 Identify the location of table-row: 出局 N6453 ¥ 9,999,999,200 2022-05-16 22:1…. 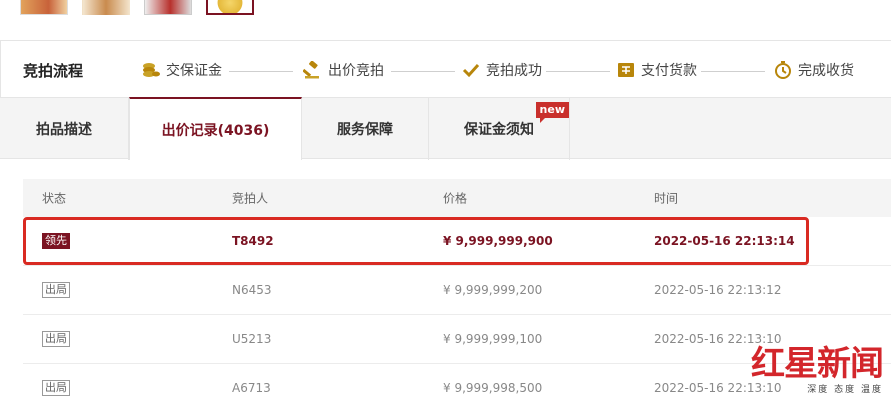
(457, 290).